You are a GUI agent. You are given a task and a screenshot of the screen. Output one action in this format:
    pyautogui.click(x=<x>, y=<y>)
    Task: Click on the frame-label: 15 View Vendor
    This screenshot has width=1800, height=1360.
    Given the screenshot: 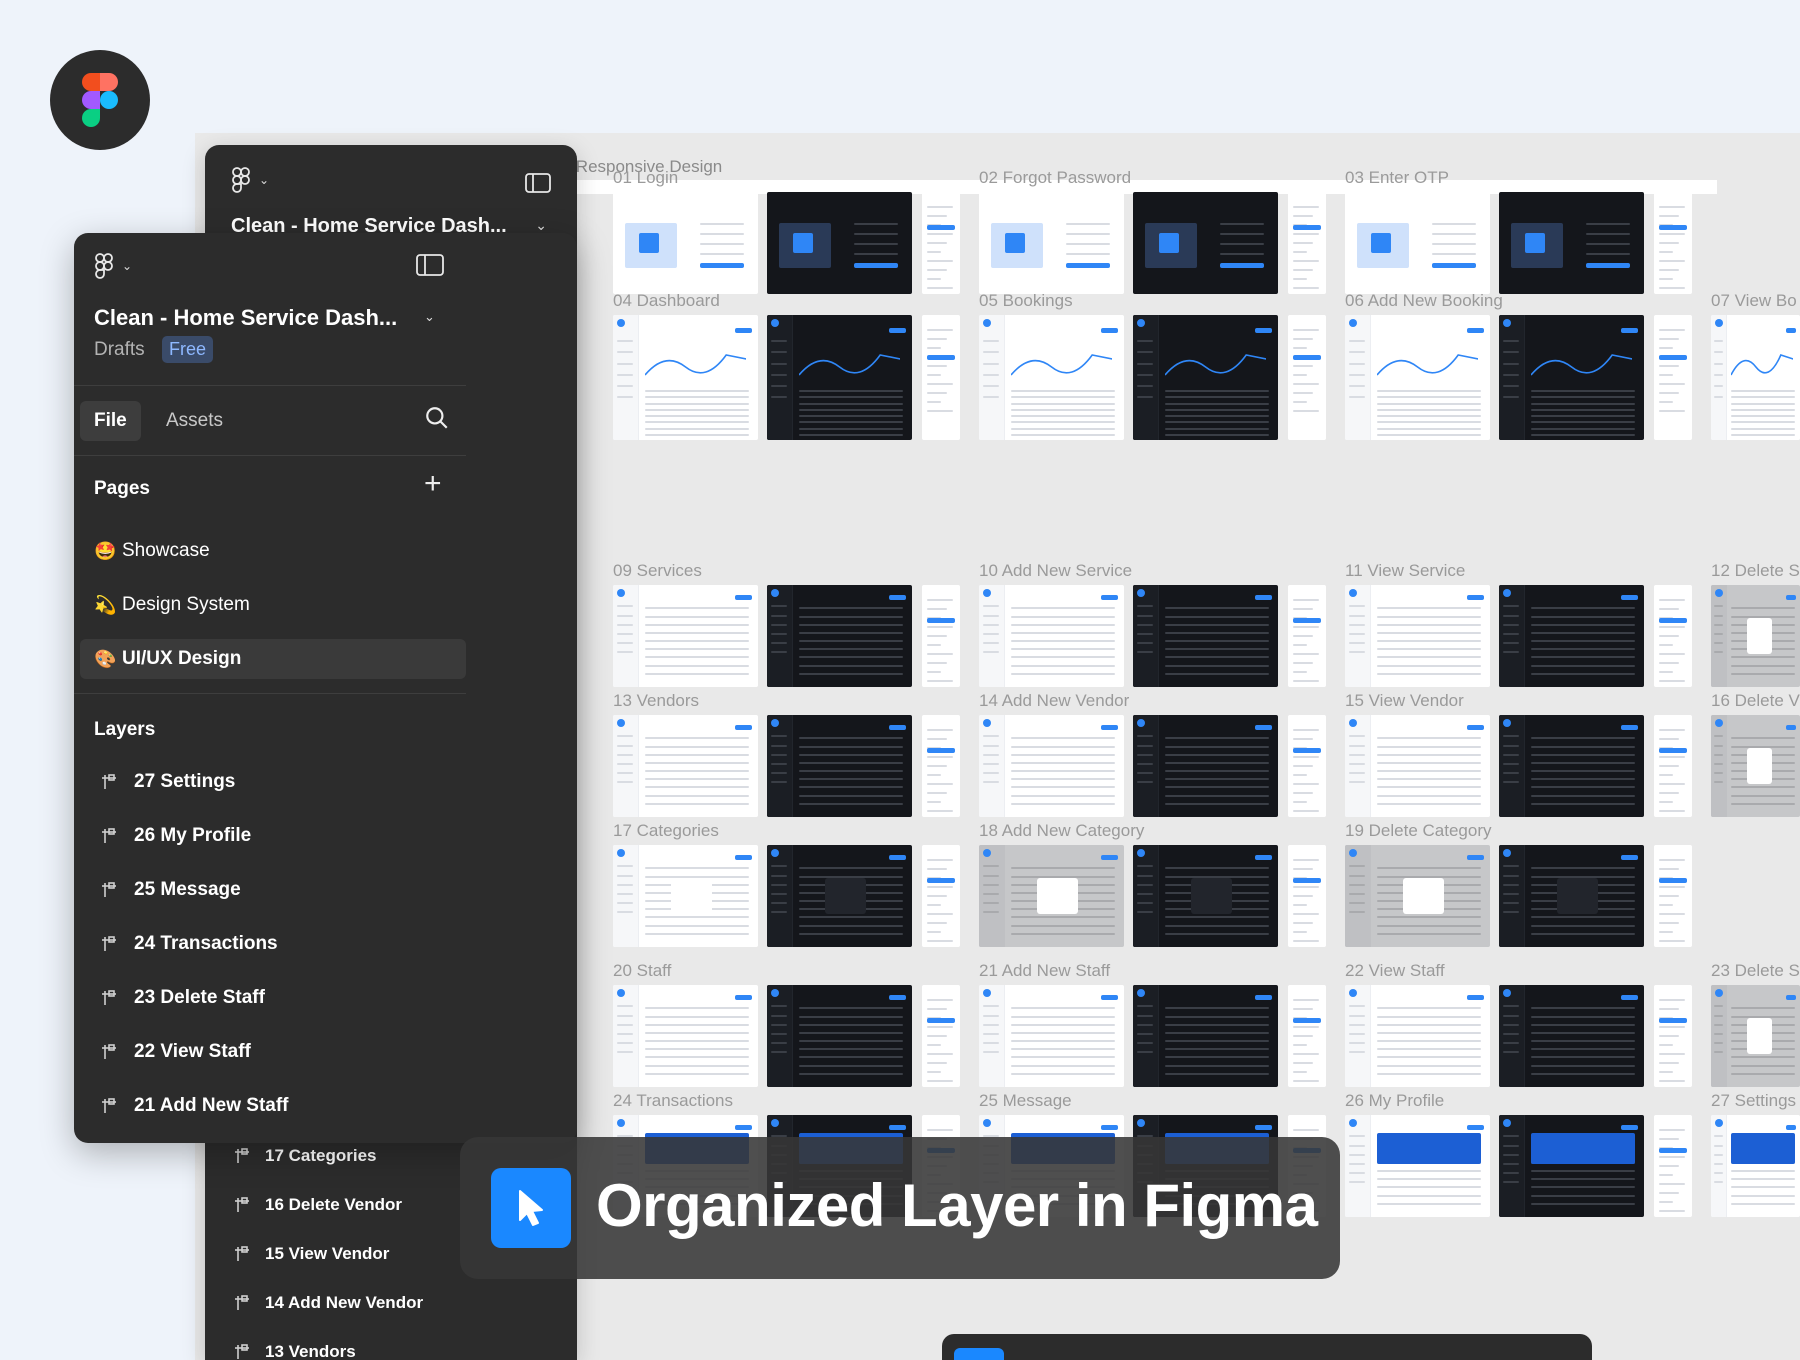 What is the action you would take?
    pyautogui.click(x=1404, y=701)
    